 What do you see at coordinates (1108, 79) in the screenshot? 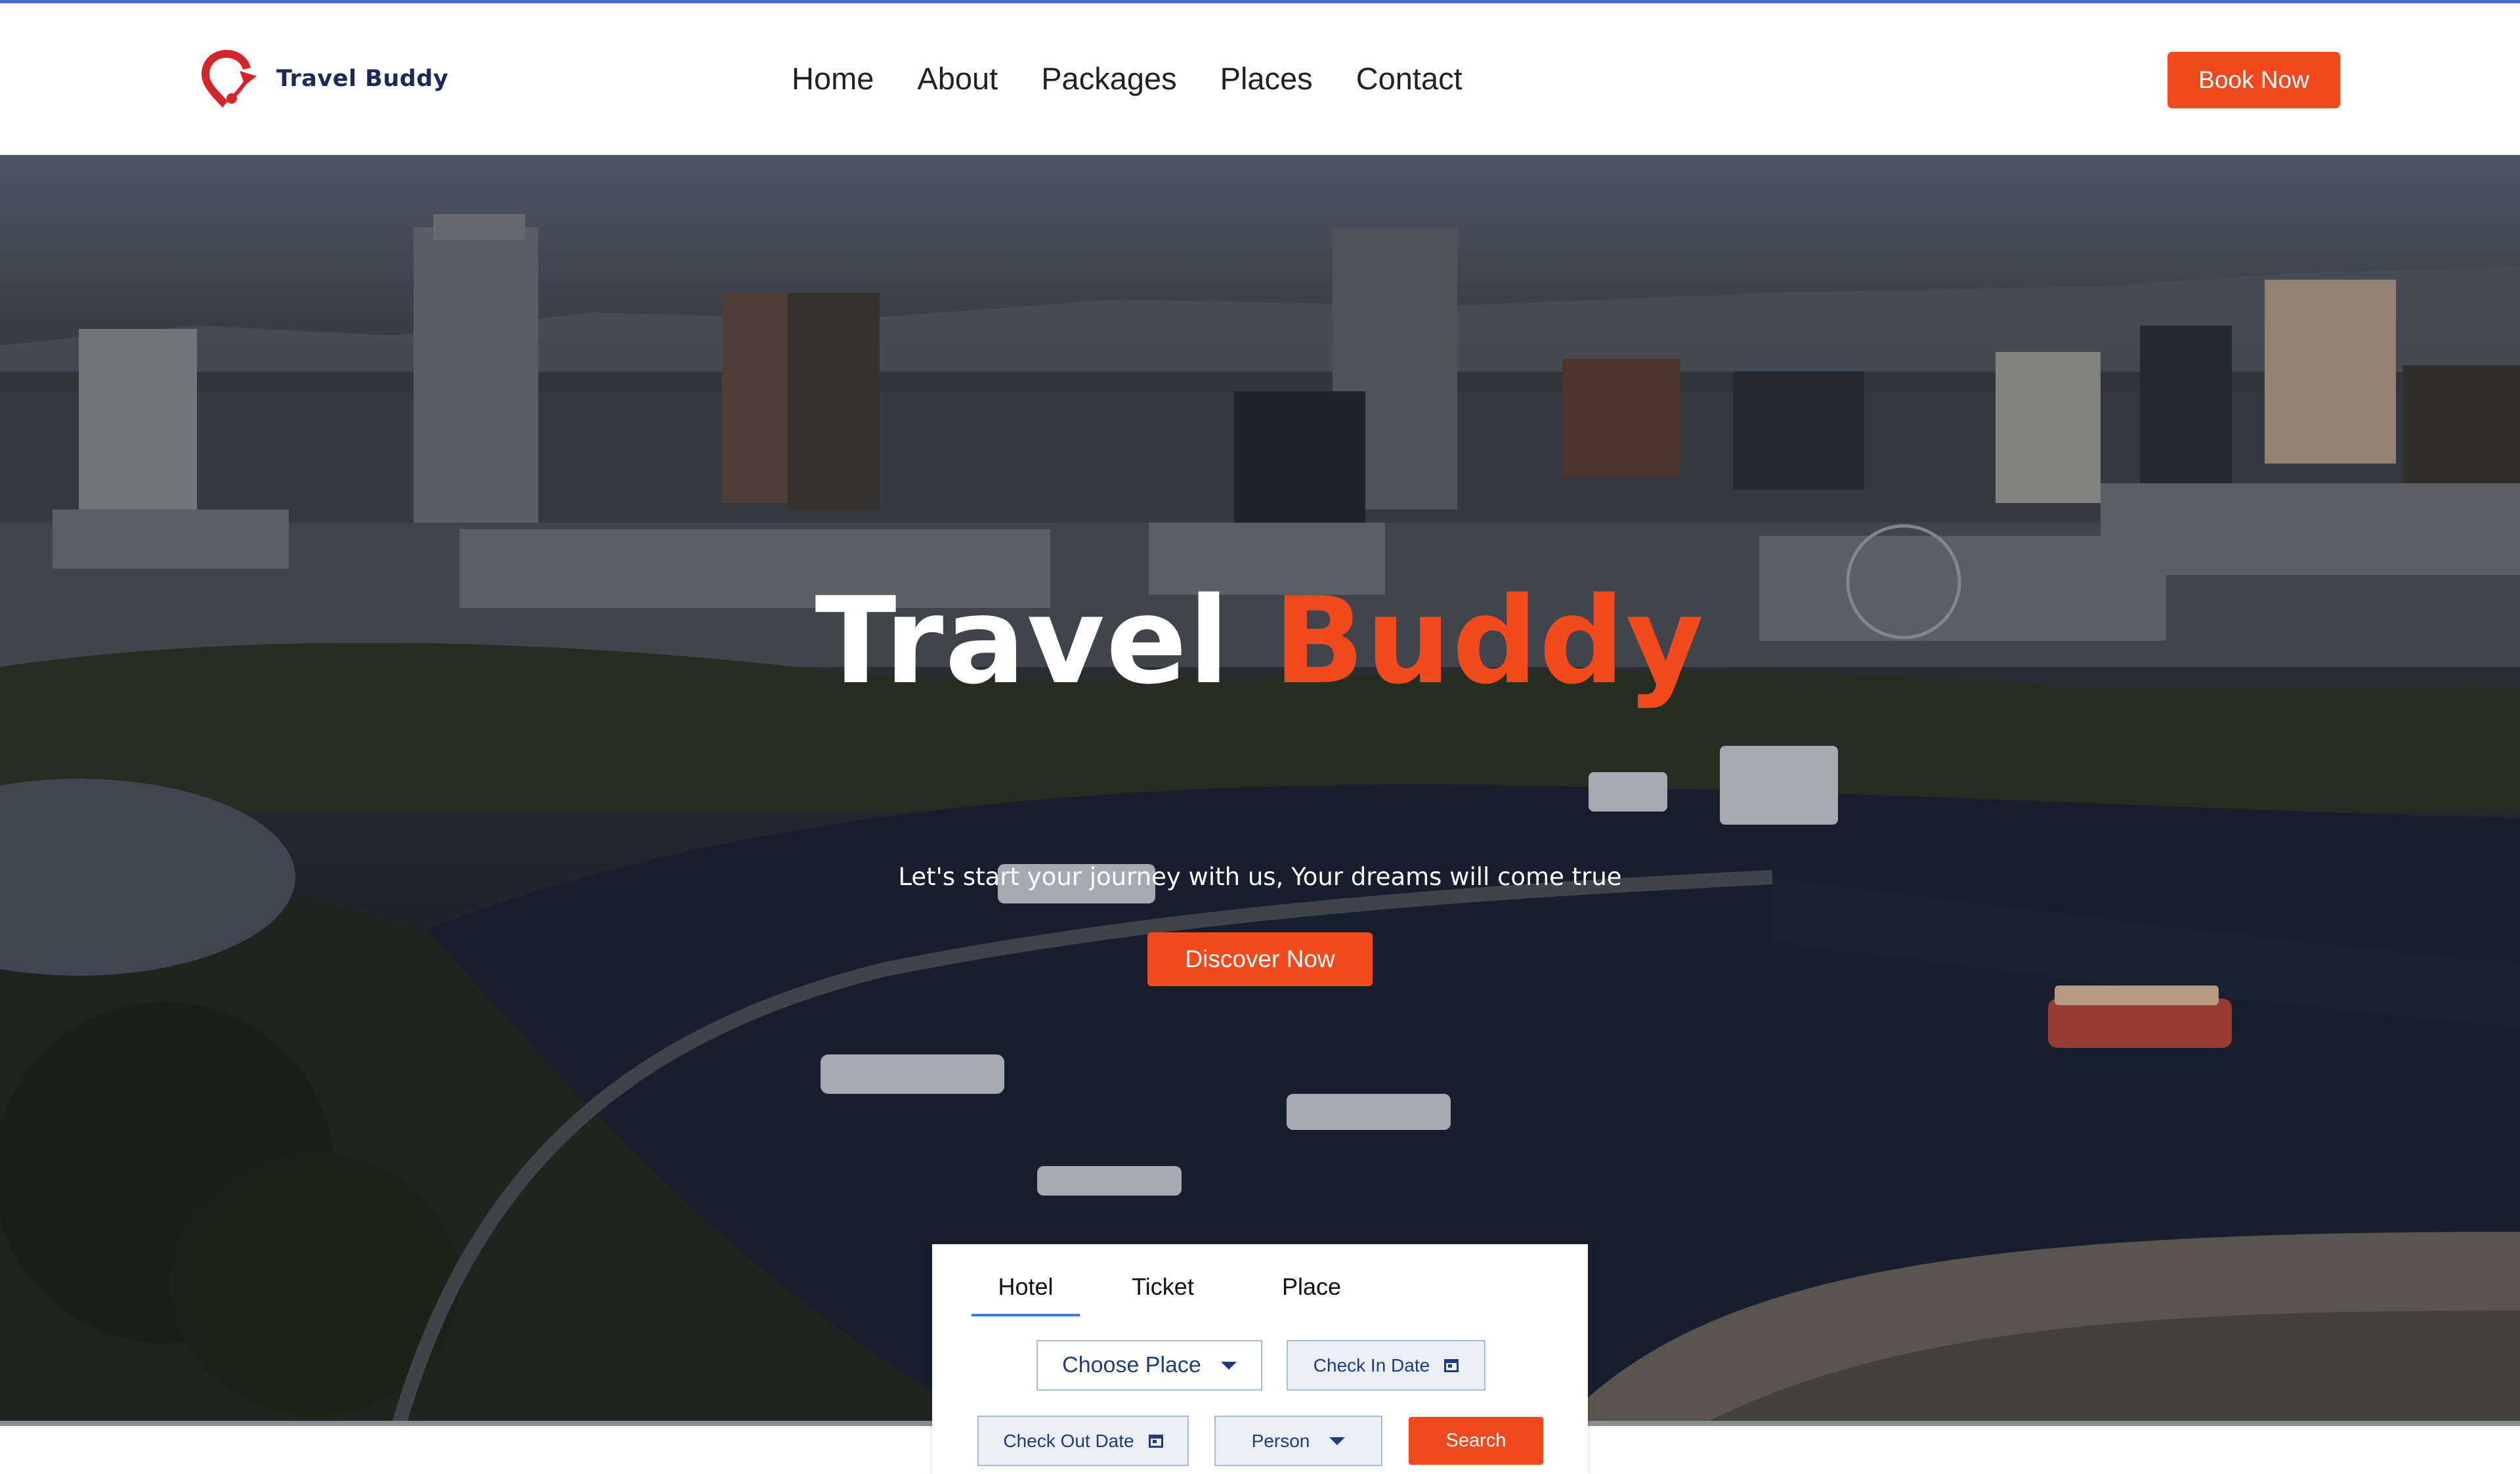
I see `nav-item-packages: Packages` at bounding box center [1108, 79].